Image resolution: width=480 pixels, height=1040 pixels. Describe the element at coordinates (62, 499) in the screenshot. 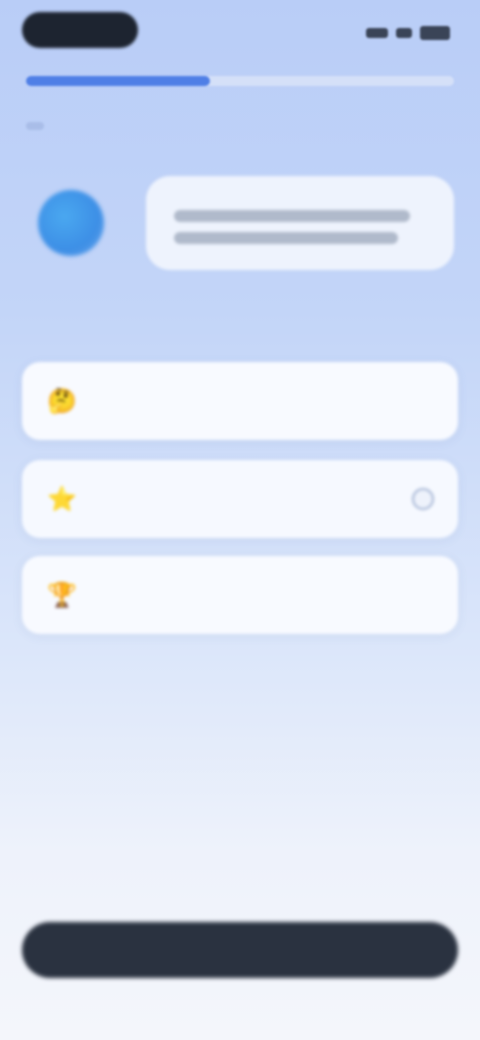

I see `star-emoji-icon: ⭐` at that location.